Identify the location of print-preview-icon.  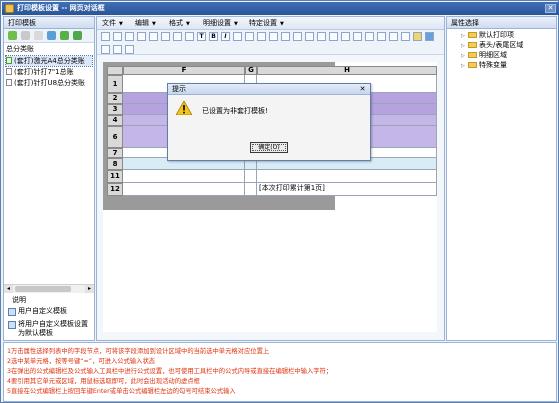
(141, 36).